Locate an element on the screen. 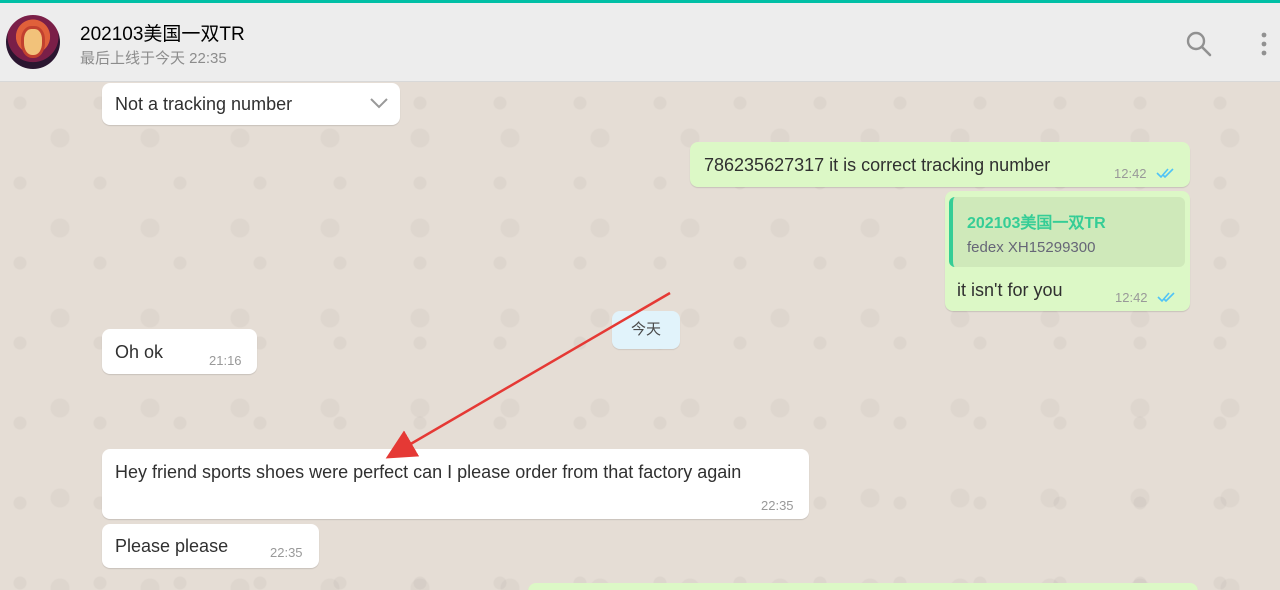 The height and width of the screenshot is (590, 1280). quoted-message: 202103美国一双TR fedex XH15299300 is located at coordinates (1067, 232).